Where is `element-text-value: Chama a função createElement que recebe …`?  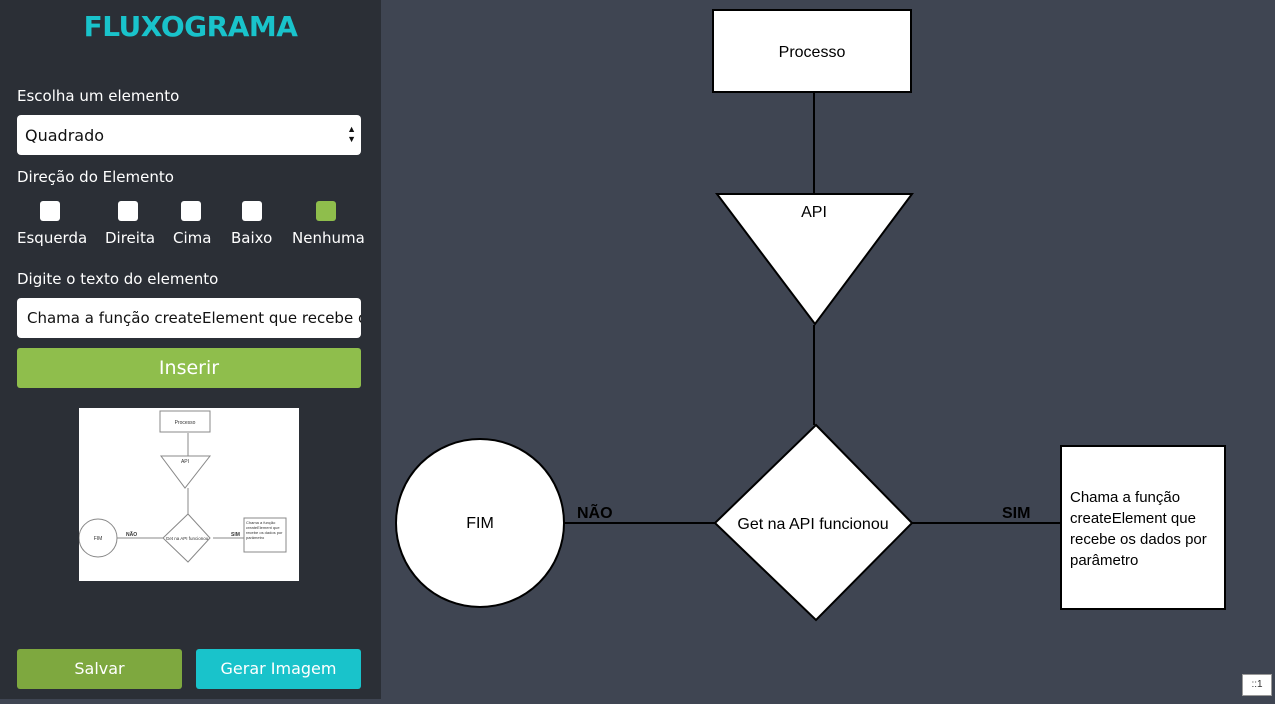 element-text-value: Chama a função createElement que recebe … is located at coordinates (194, 318).